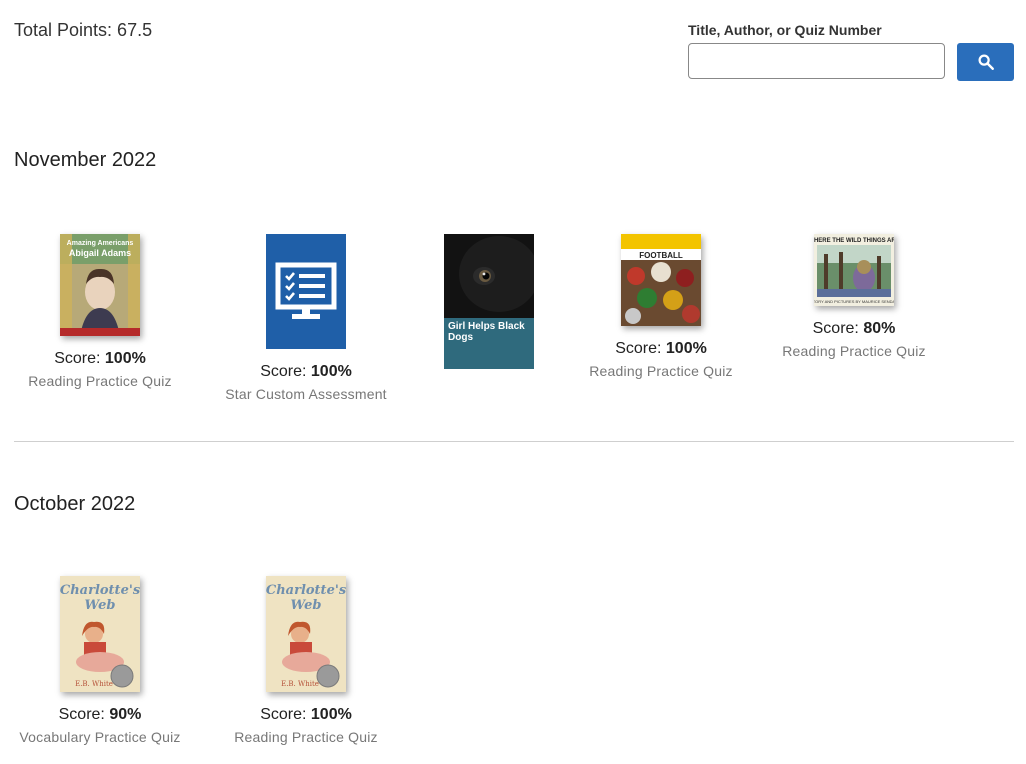  I want to click on score-value: 80%, so click(879, 328).